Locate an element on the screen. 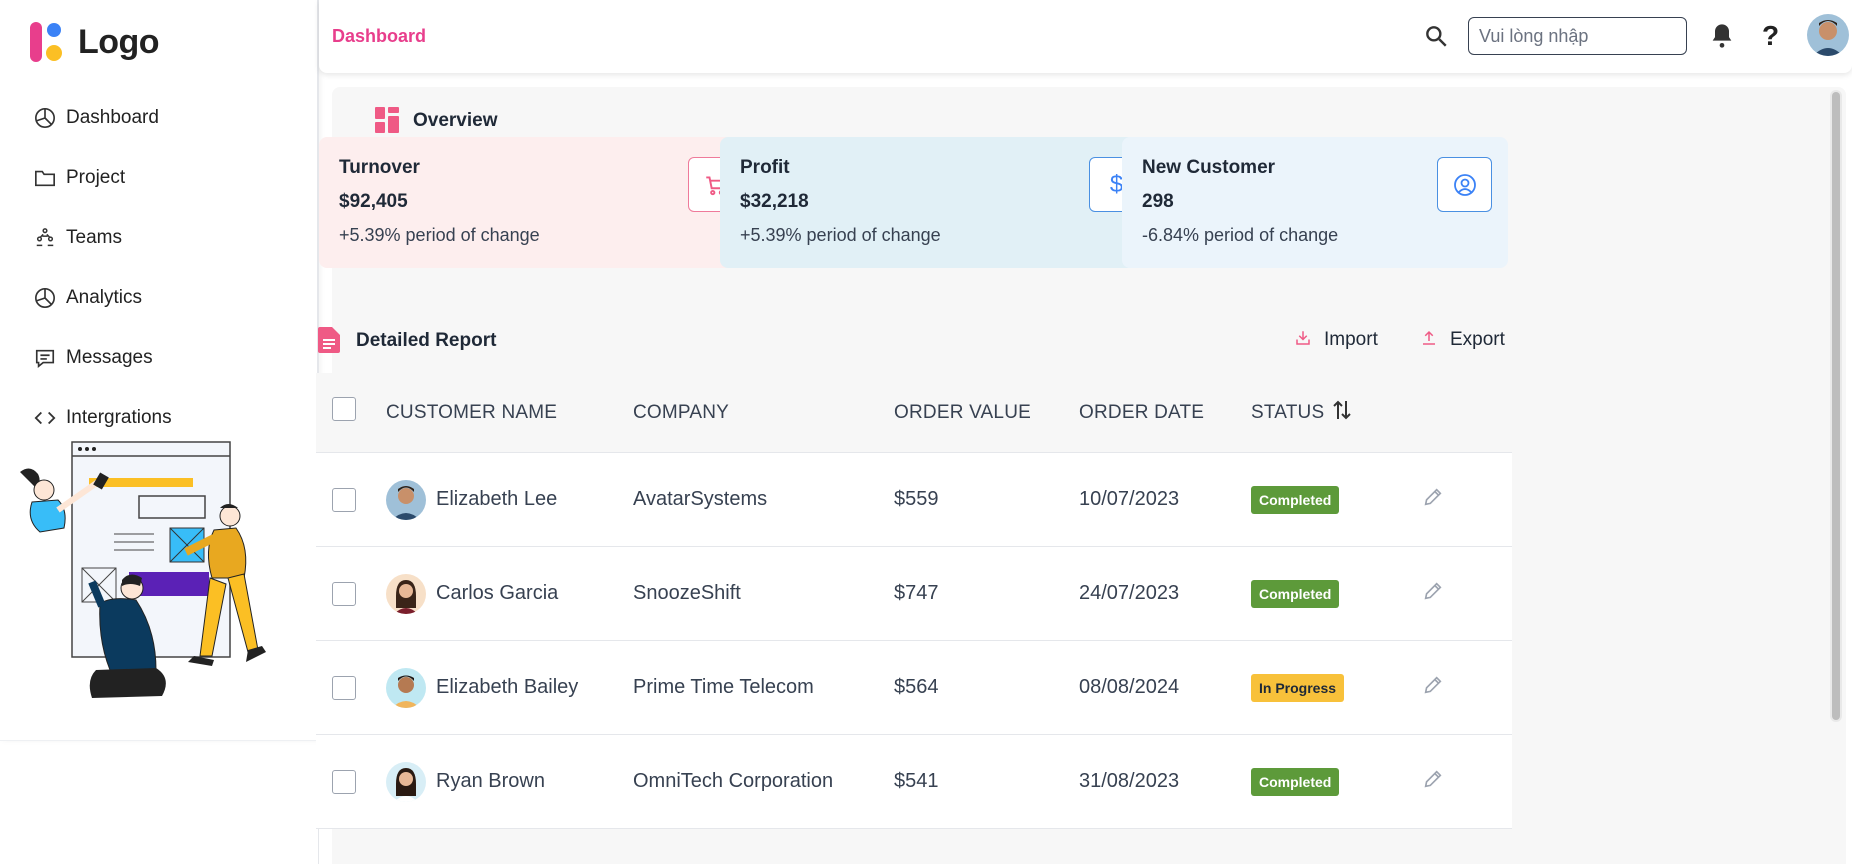 The width and height of the screenshot is (1852, 864). overview-title: Overview is located at coordinates (436, 121).